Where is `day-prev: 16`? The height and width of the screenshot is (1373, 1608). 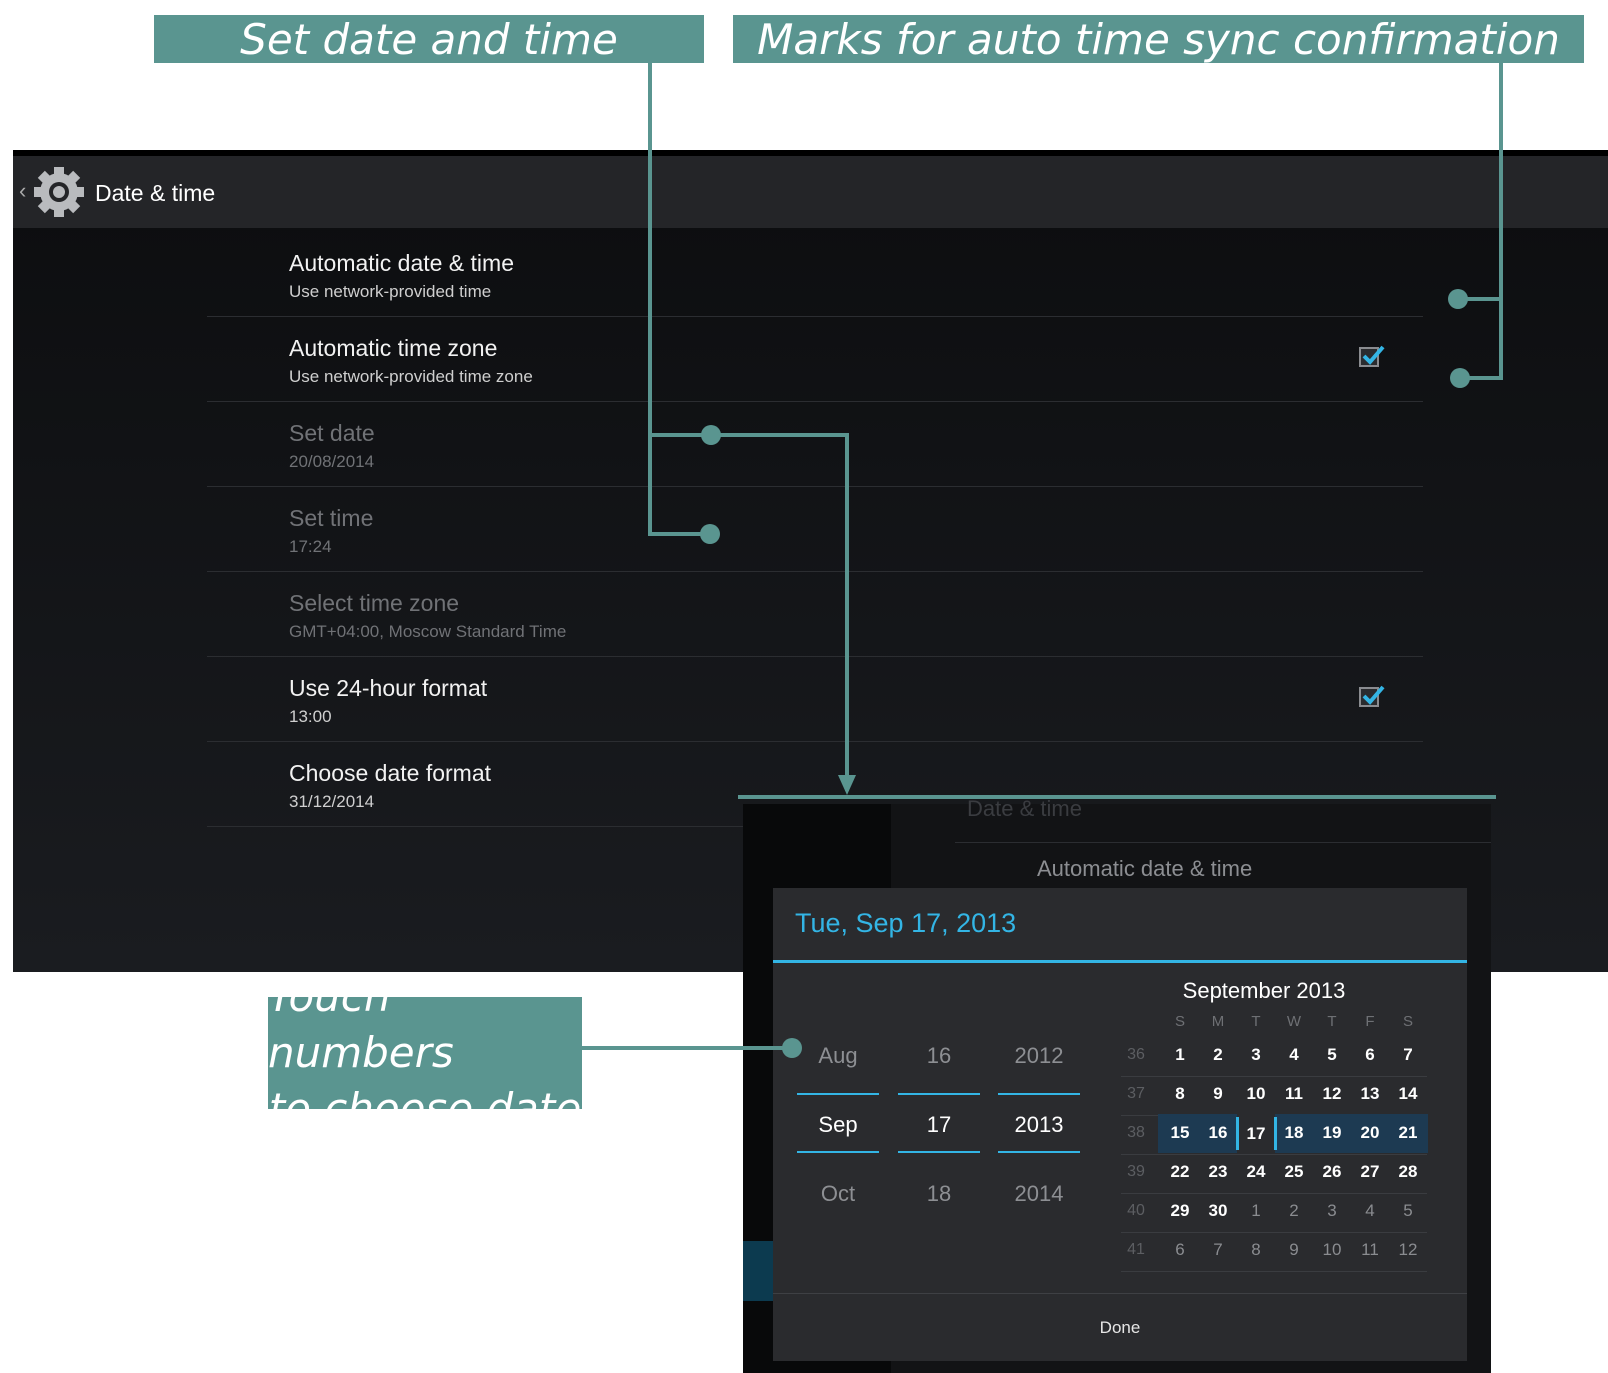 day-prev: 16 is located at coordinates (939, 1056).